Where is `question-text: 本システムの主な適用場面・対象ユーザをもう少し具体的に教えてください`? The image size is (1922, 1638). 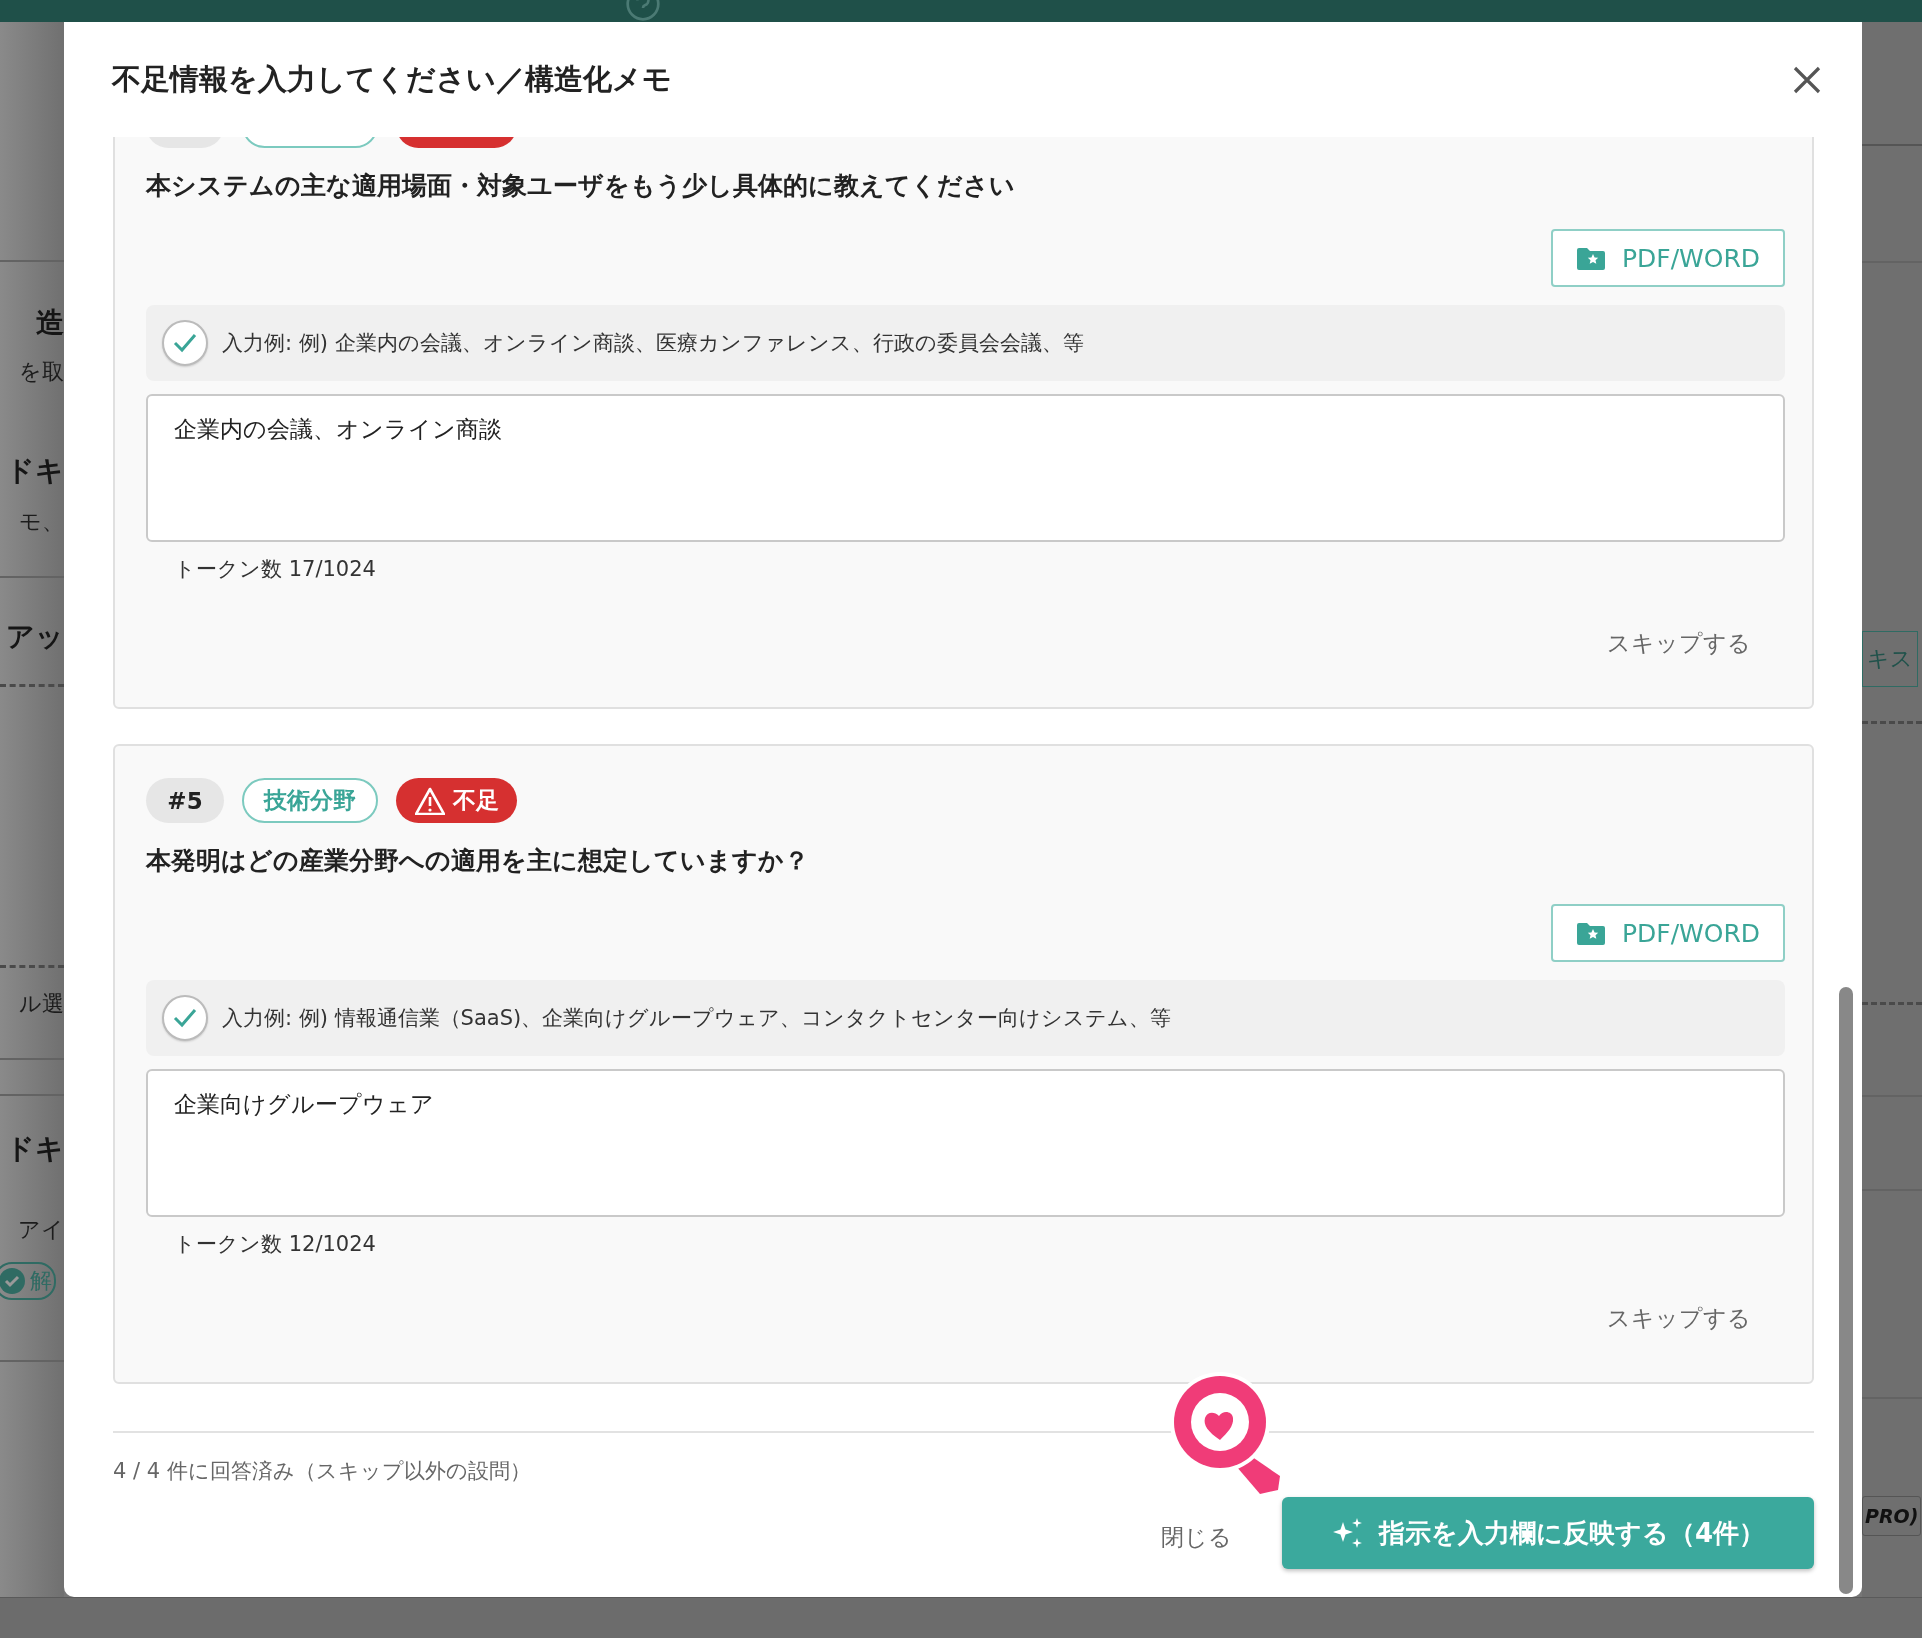 question-text: 本システムの主な適用場面・対象ユーザをもう少し具体的に教えてください is located at coordinates (581, 186).